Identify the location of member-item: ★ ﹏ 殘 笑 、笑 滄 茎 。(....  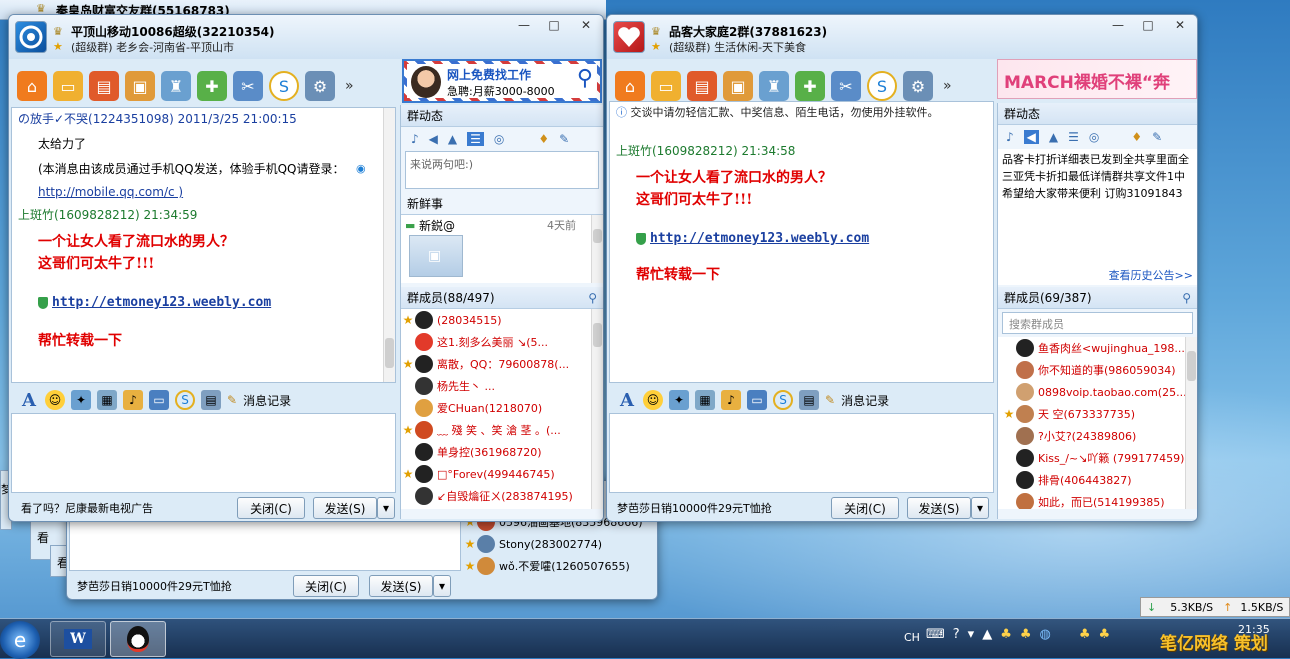
(502, 430).